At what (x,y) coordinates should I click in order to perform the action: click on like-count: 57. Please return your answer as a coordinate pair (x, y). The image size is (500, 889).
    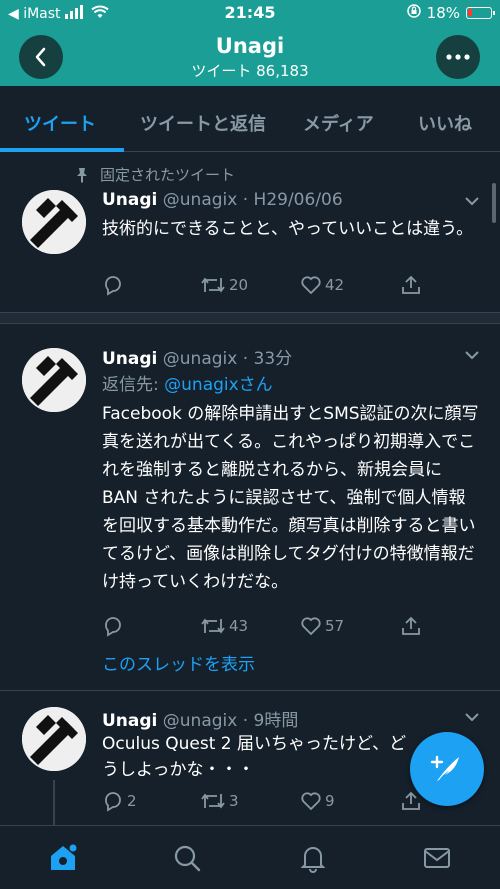
    Looking at the image, I should click on (335, 626).